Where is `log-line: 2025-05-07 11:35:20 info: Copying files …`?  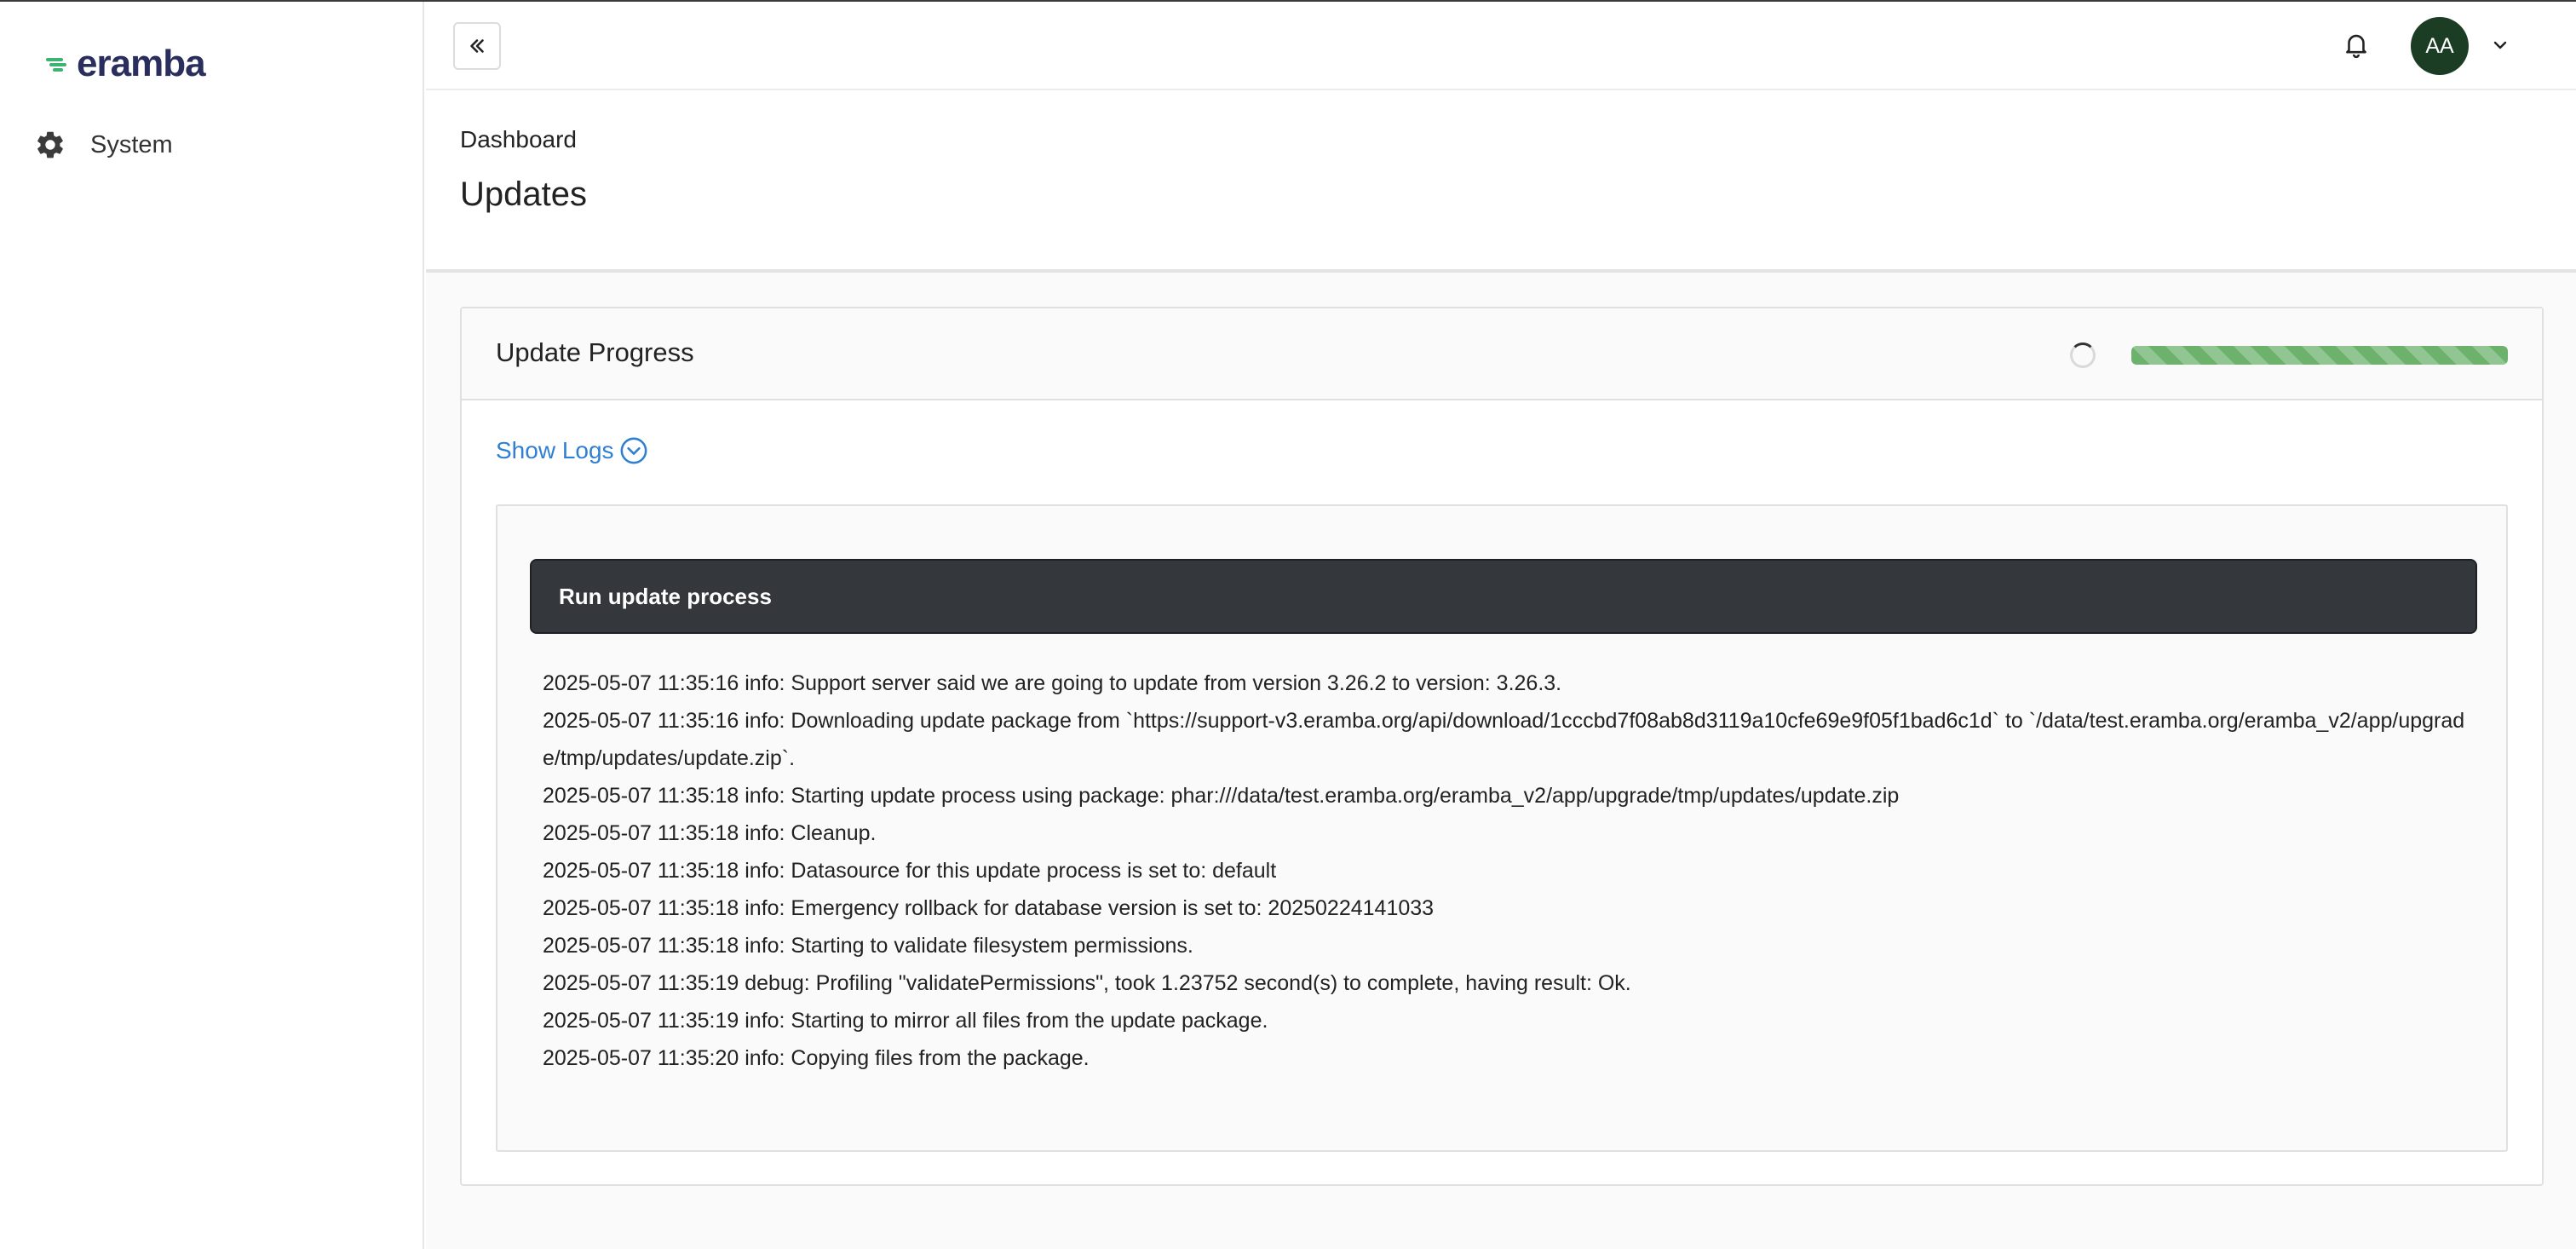
log-line: 2025-05-07 11:35:20 info: Copying files … is located at coordinates (817, 1058).